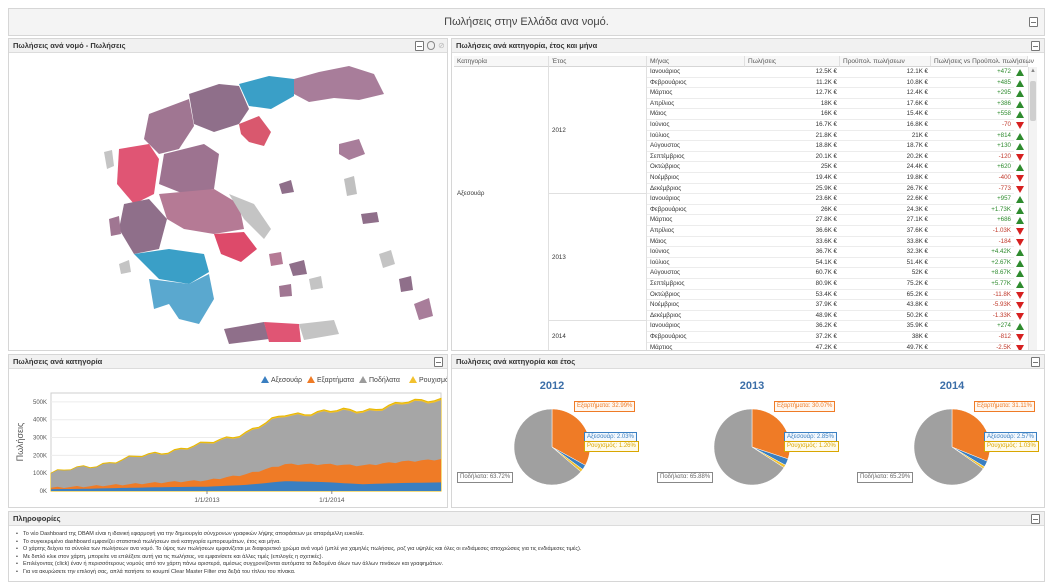  Describe the element at coordinates (352, 149) in the screenshot. I see `region-lesvos` at that location.